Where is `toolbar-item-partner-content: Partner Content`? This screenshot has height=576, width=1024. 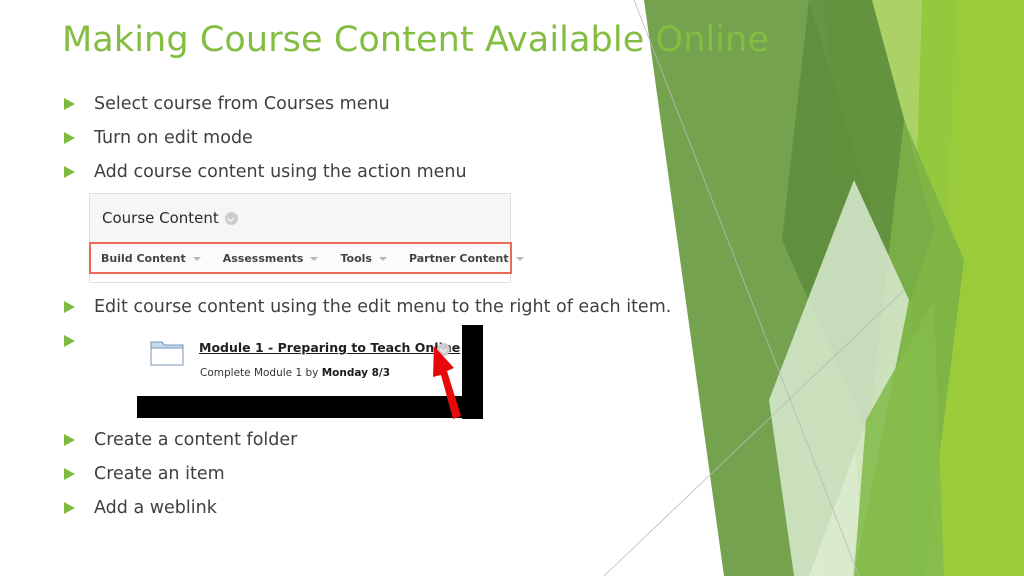 toolbar-item-partner-content: Partner Content is located at coordinates (466, 258).